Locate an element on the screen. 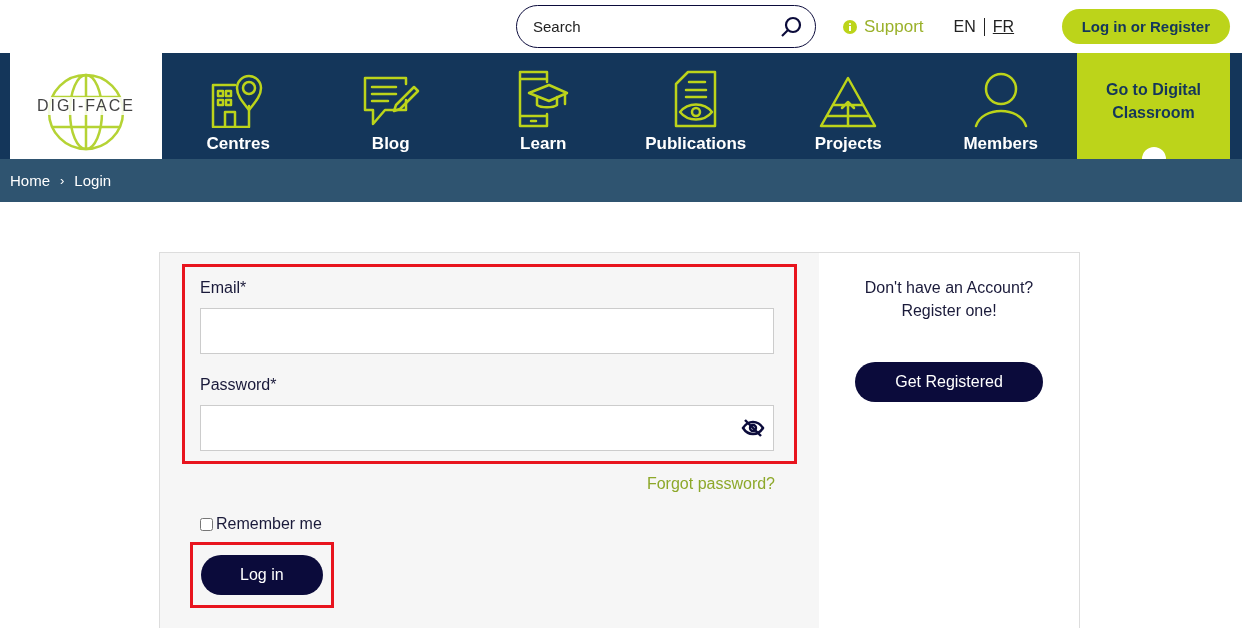 The height and width of the screenshot is (628, 1242). language-link: EN is located at coordinates (964, 26).